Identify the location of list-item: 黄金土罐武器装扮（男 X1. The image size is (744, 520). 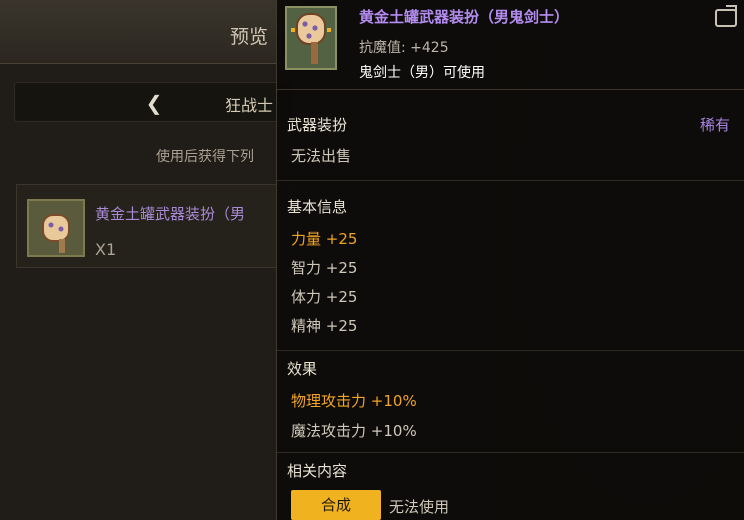
(156, 226).